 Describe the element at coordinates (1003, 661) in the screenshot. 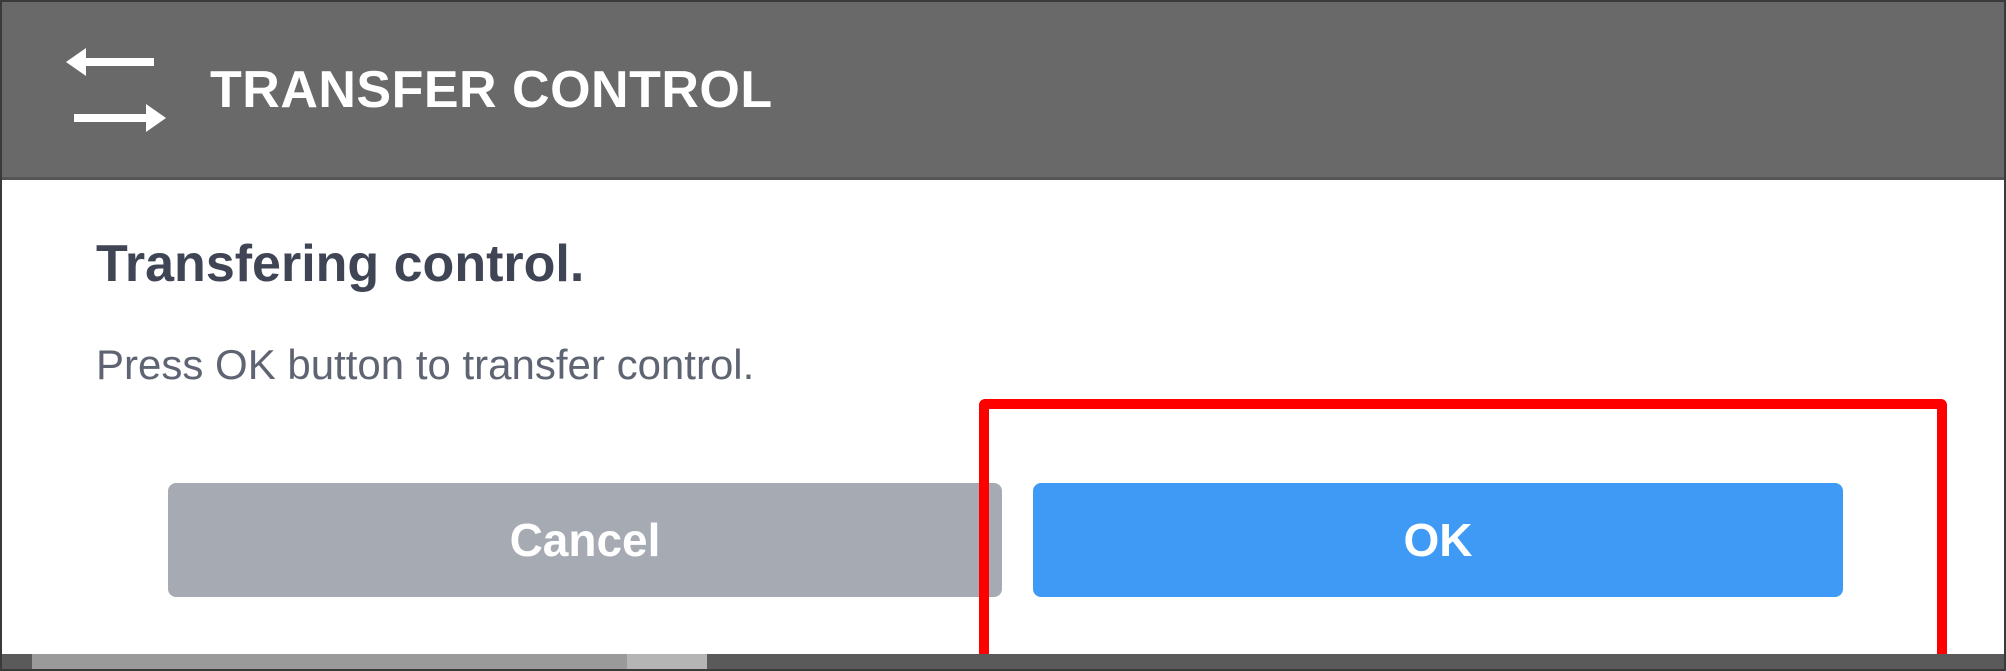

I see `bottom-scroll-strip` at that location.